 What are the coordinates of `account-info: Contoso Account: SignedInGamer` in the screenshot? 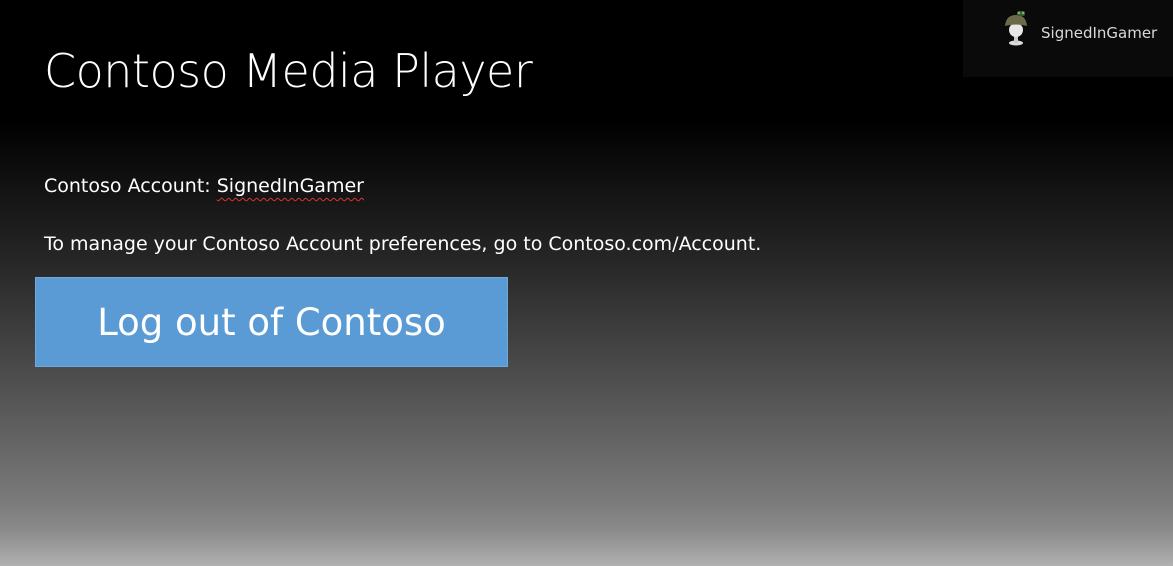 It's located at (204, 186).